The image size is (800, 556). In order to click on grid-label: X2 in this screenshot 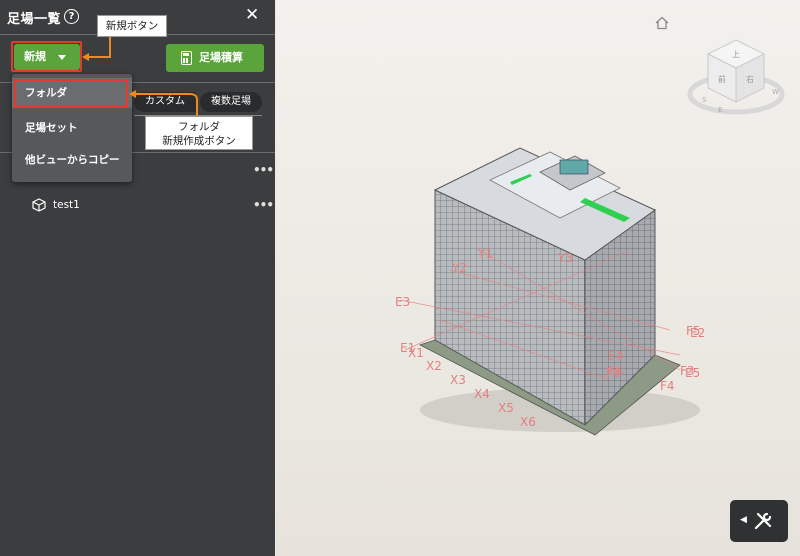, I will do `click(434, 366)`.